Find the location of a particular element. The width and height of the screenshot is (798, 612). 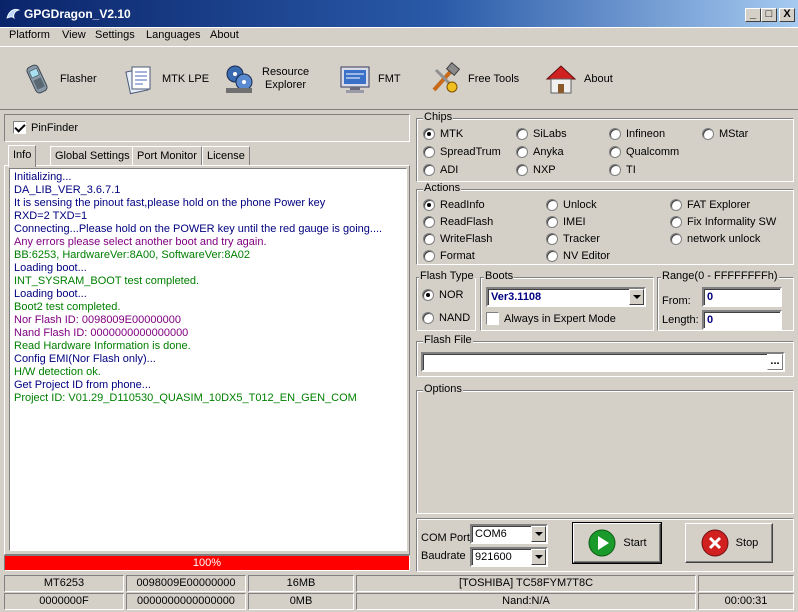

toolbar-flasher-button: Flasher is located at coordinates (58, 79).